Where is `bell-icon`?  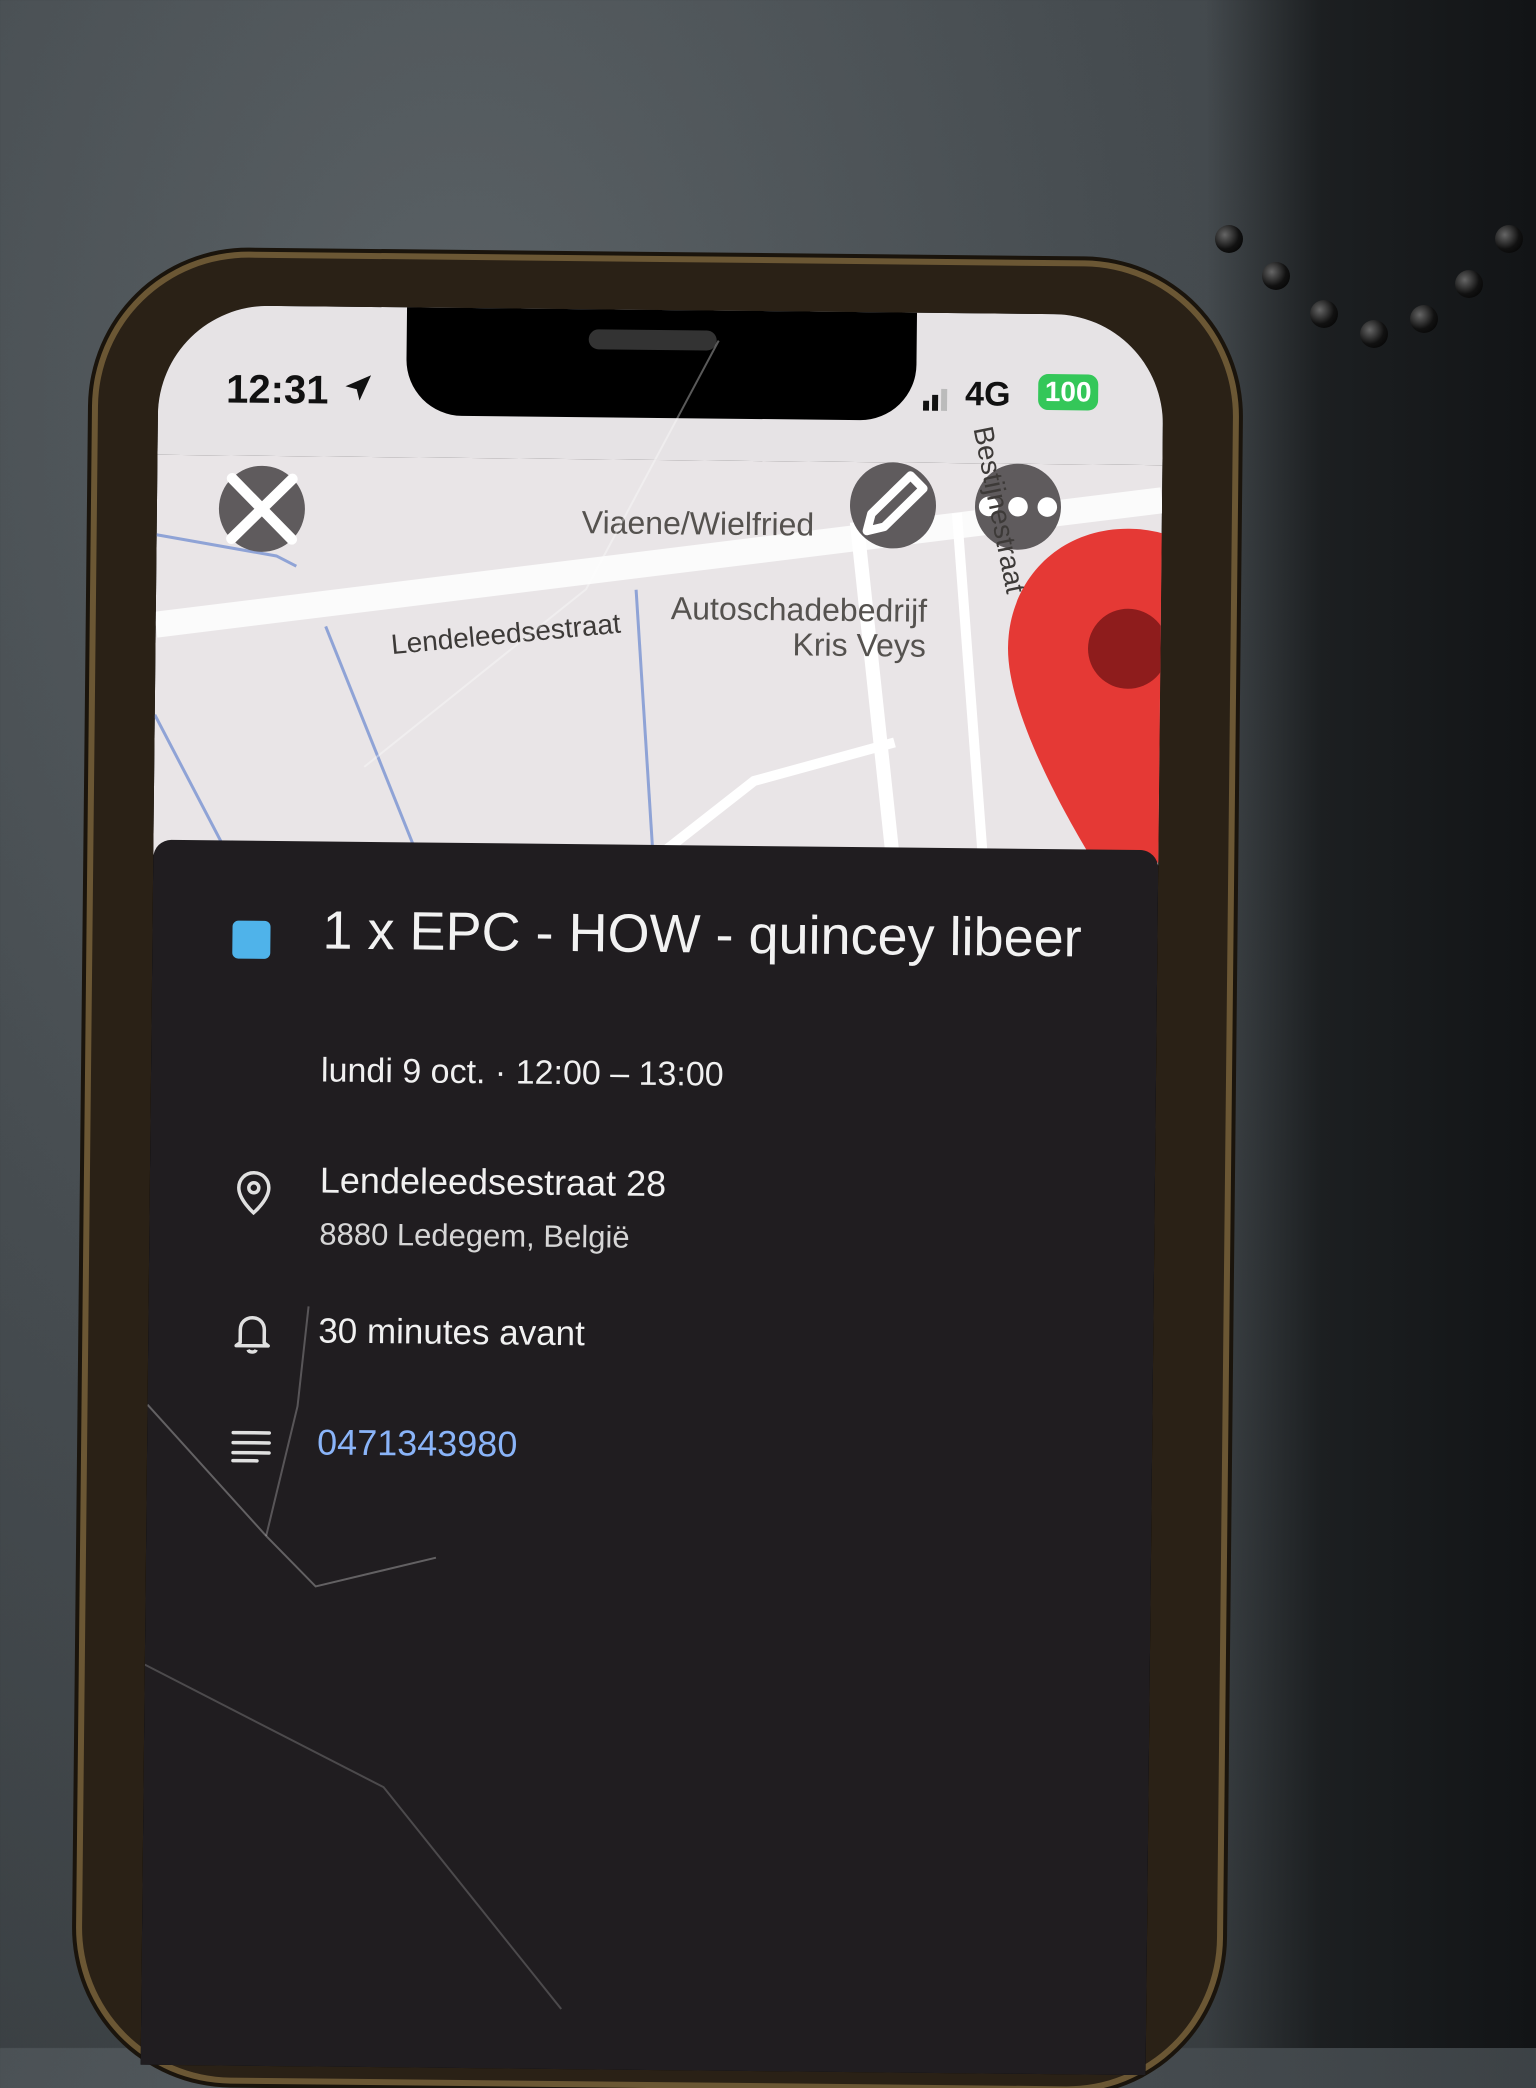 bell-icon is located at coordinates (252, 1335).